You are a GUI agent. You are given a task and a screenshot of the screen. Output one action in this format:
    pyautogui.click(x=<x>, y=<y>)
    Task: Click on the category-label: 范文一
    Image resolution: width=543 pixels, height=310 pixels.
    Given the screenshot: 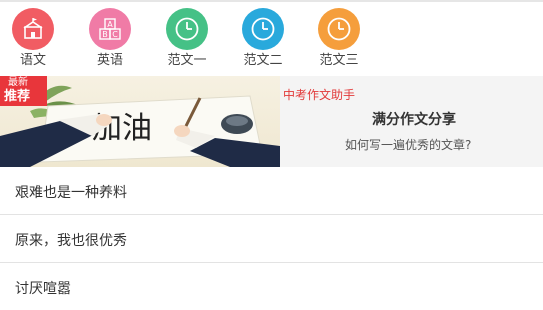 What is the action you would take?
    pyautogui.click(x=187, y=60)
    